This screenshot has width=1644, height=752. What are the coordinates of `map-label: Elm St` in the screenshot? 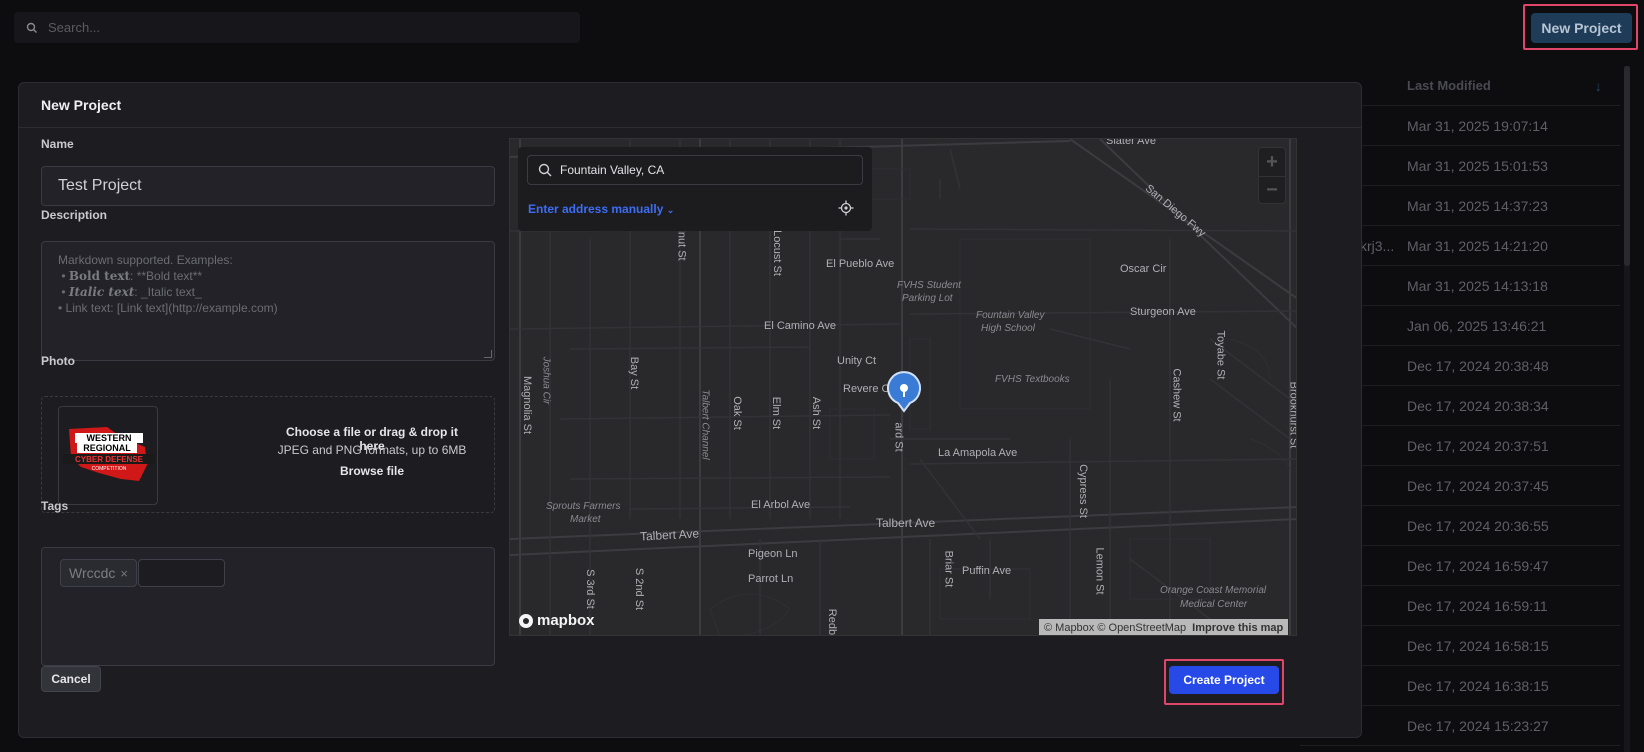 It's located at (776, 413).